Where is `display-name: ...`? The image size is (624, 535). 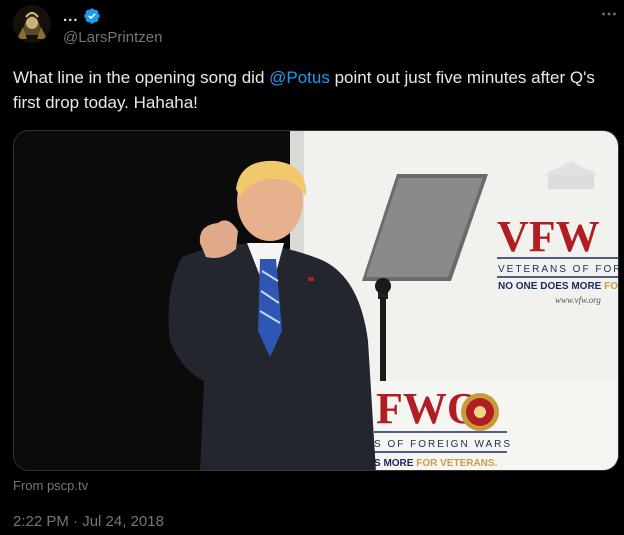 display-name: ... is located at coordinates (71, 16).